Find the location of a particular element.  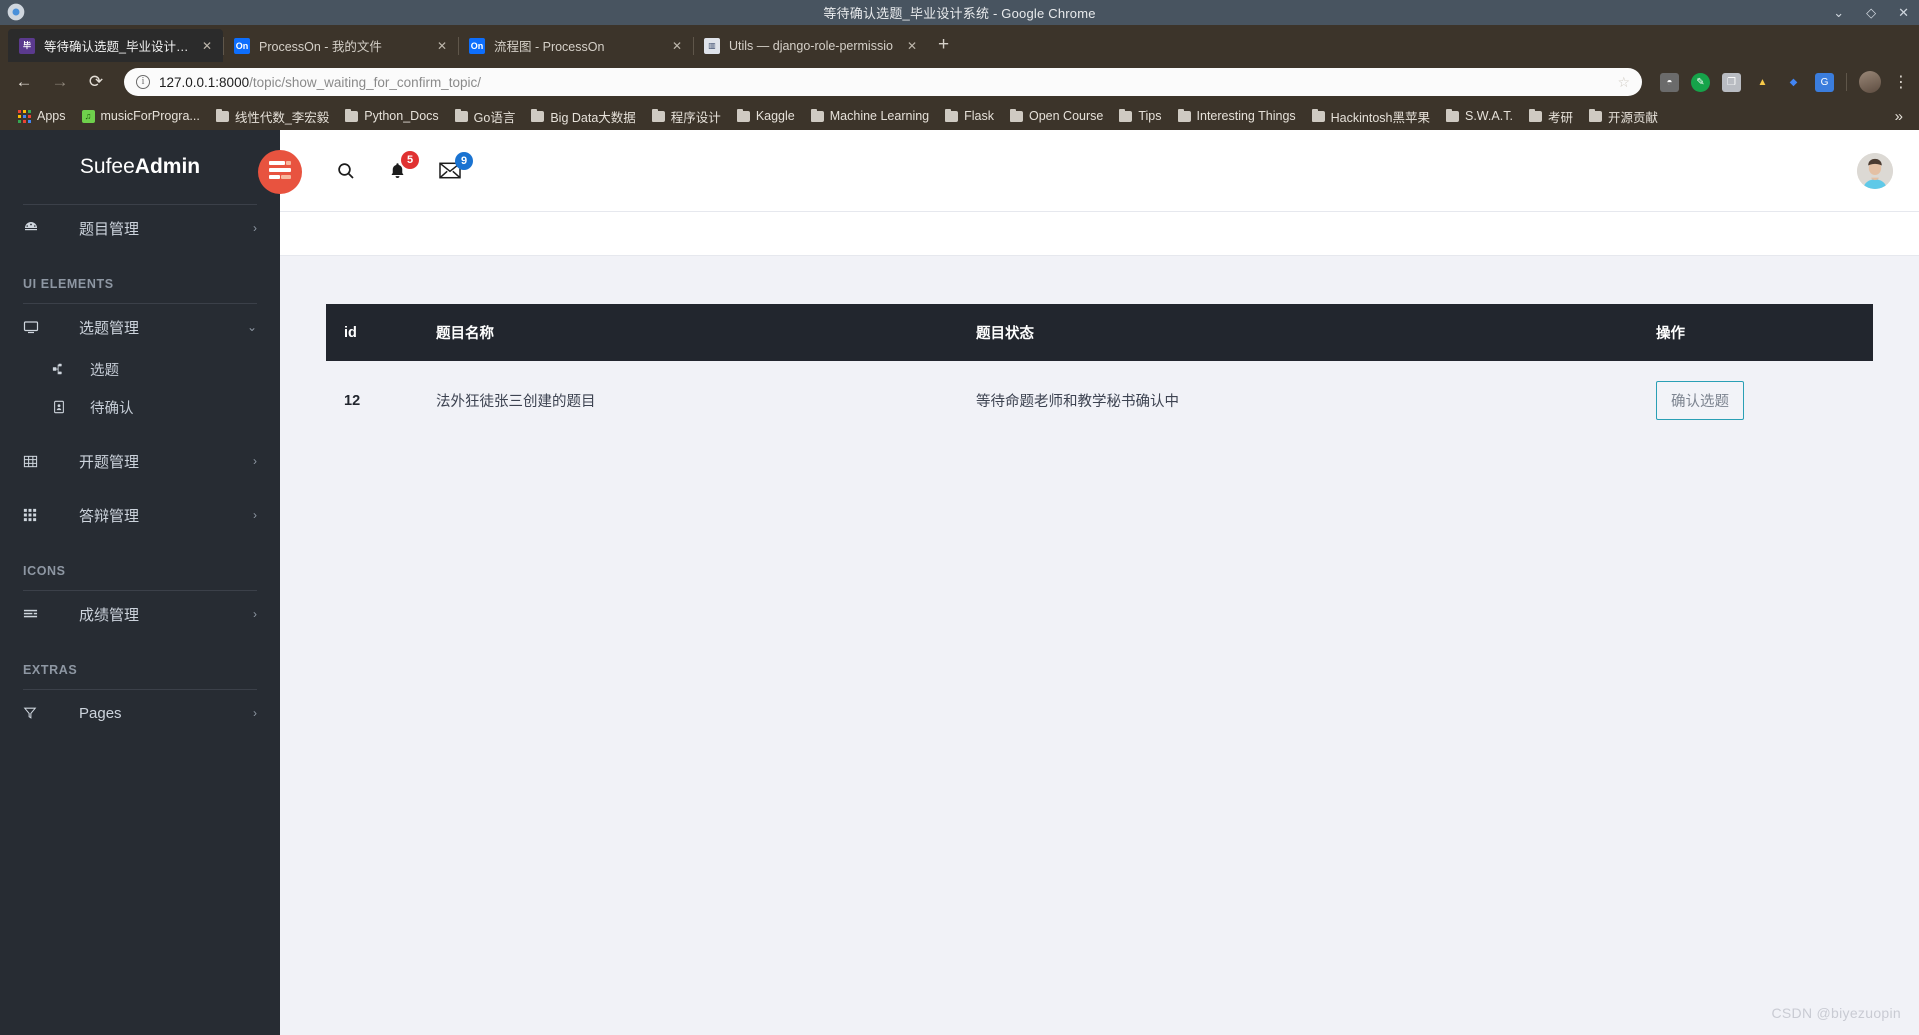

bookmark-apps: Apps is located at coordinates (42, 116).